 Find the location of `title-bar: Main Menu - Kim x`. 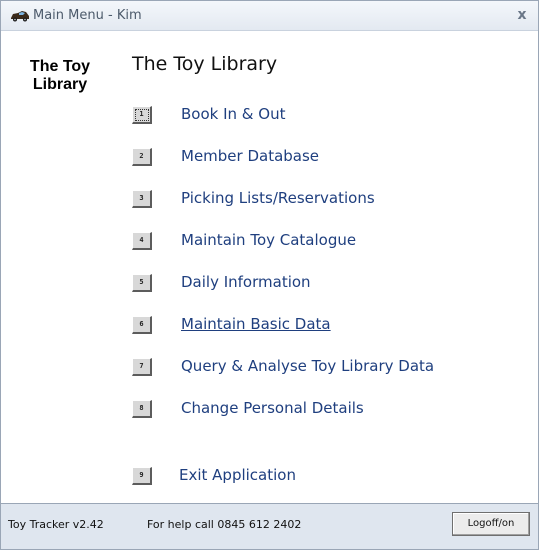

title-bar: Main Menu - Kim x is located at coordinates (269, 16).